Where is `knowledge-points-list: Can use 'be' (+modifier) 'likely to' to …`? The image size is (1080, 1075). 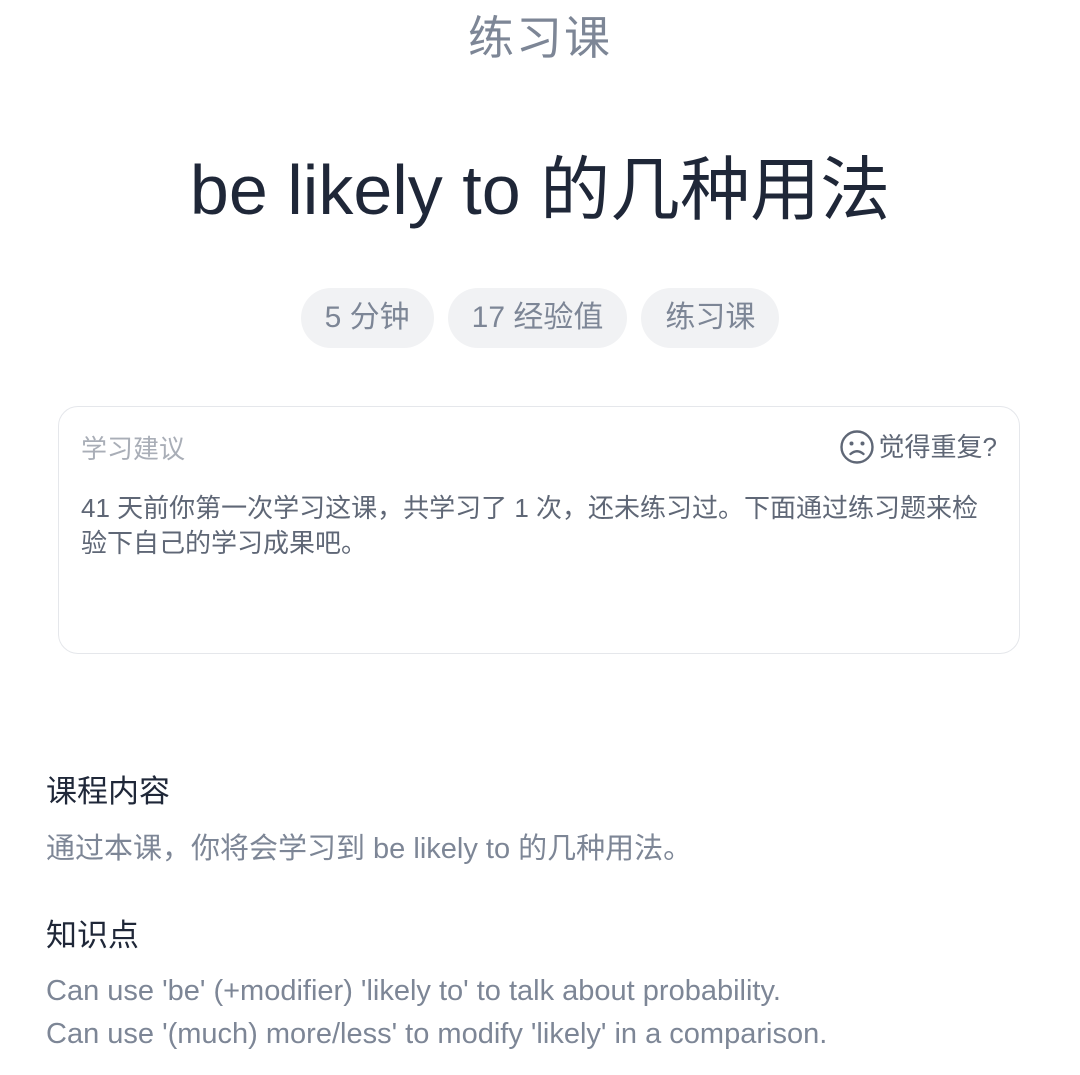 knowledge-points-list: Can use 'be' (+modifier) 'likely to' to … is located at coordinates (548, 1013).